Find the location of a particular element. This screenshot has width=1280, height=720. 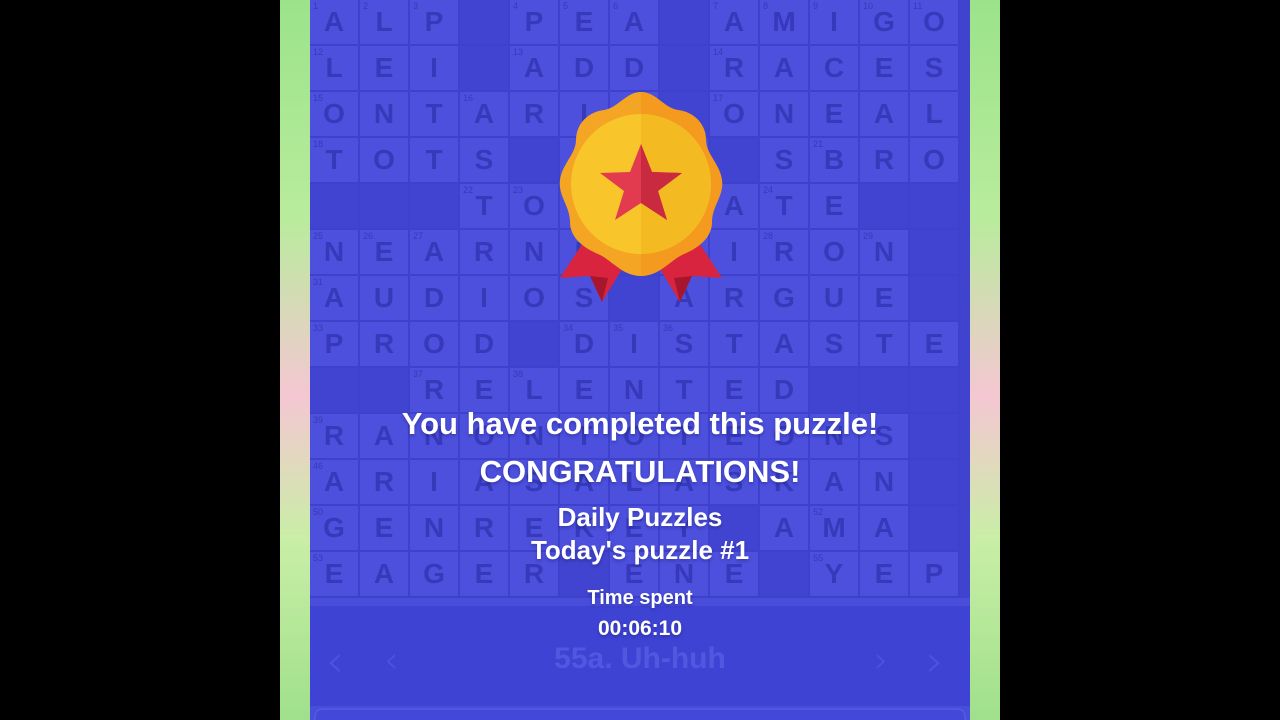

time-spent-value: 00:06:10 is located at coordinates (640, 628).